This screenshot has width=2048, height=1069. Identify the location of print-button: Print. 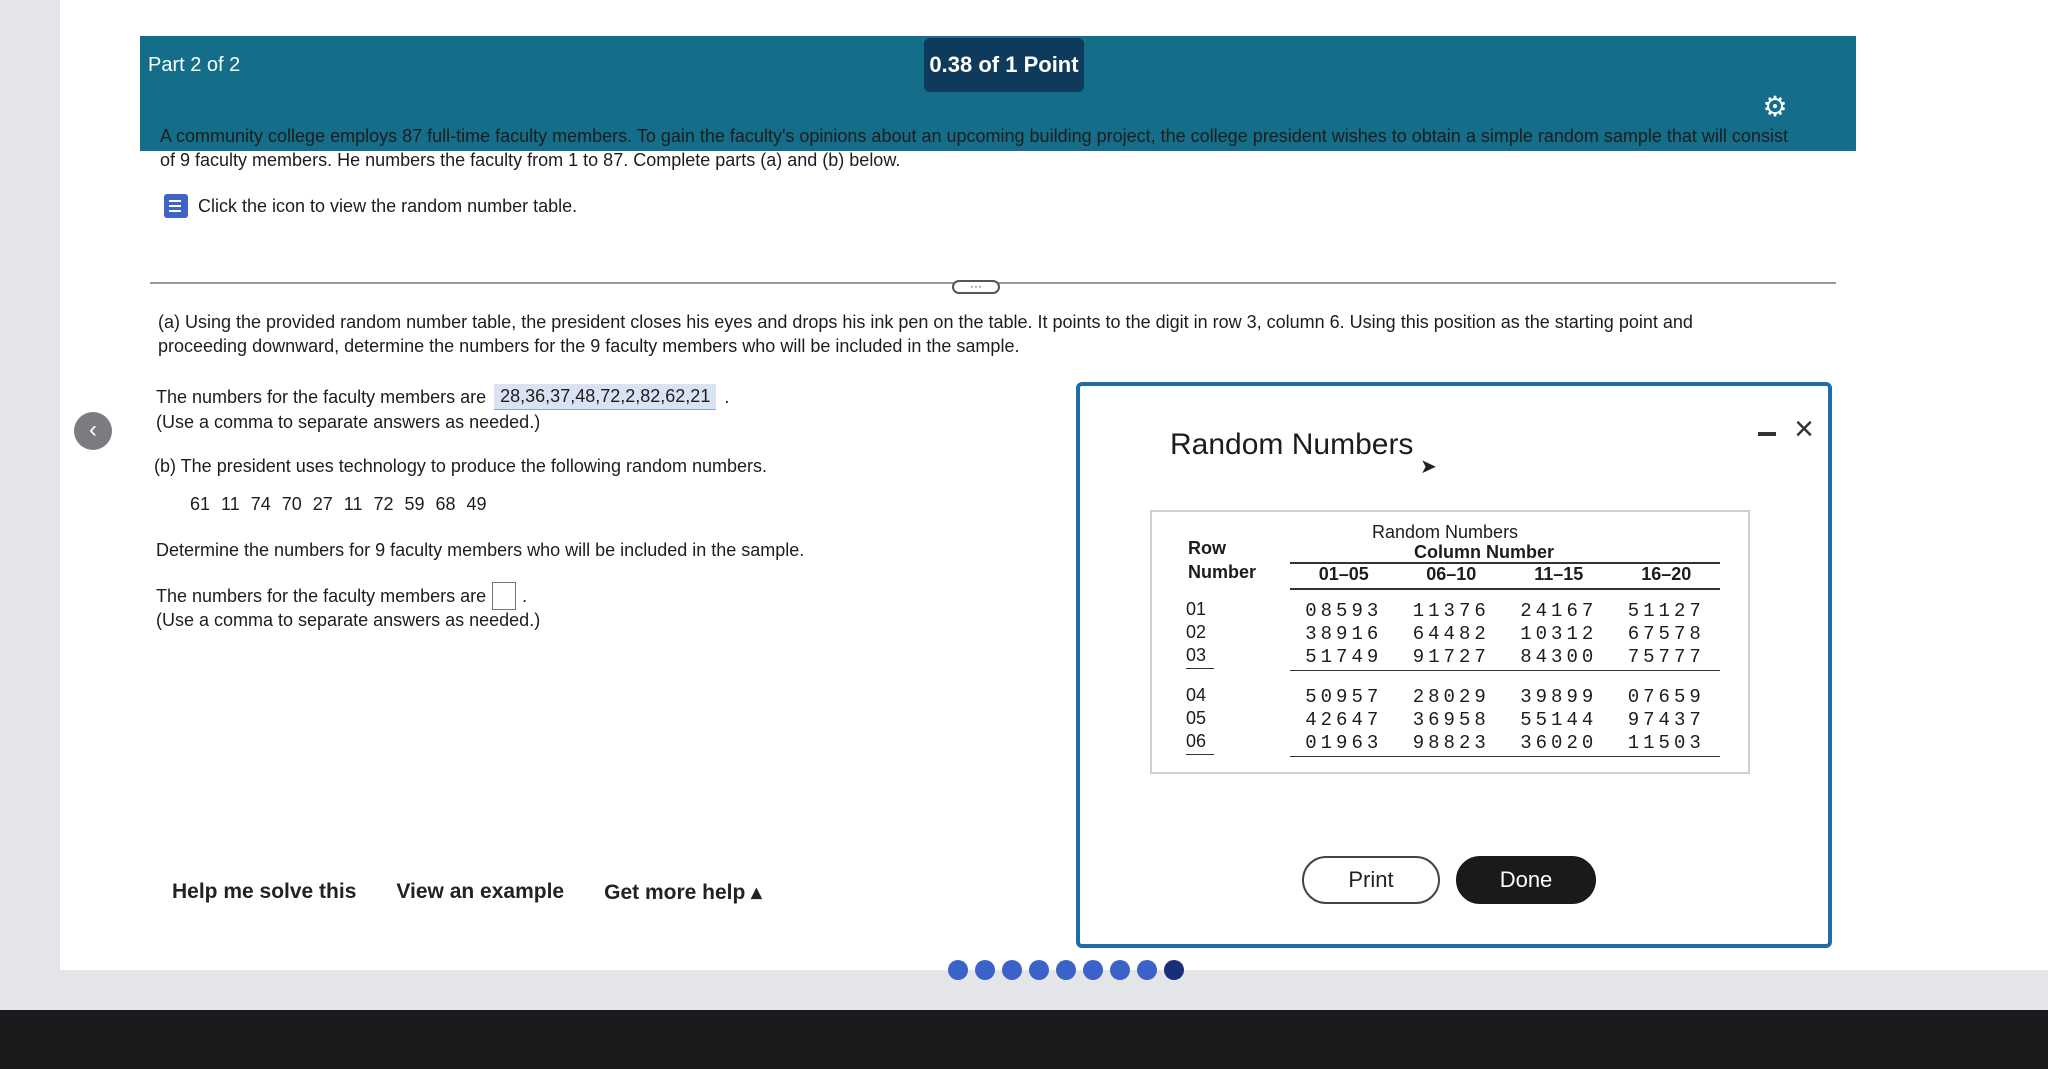
(1371, 880).